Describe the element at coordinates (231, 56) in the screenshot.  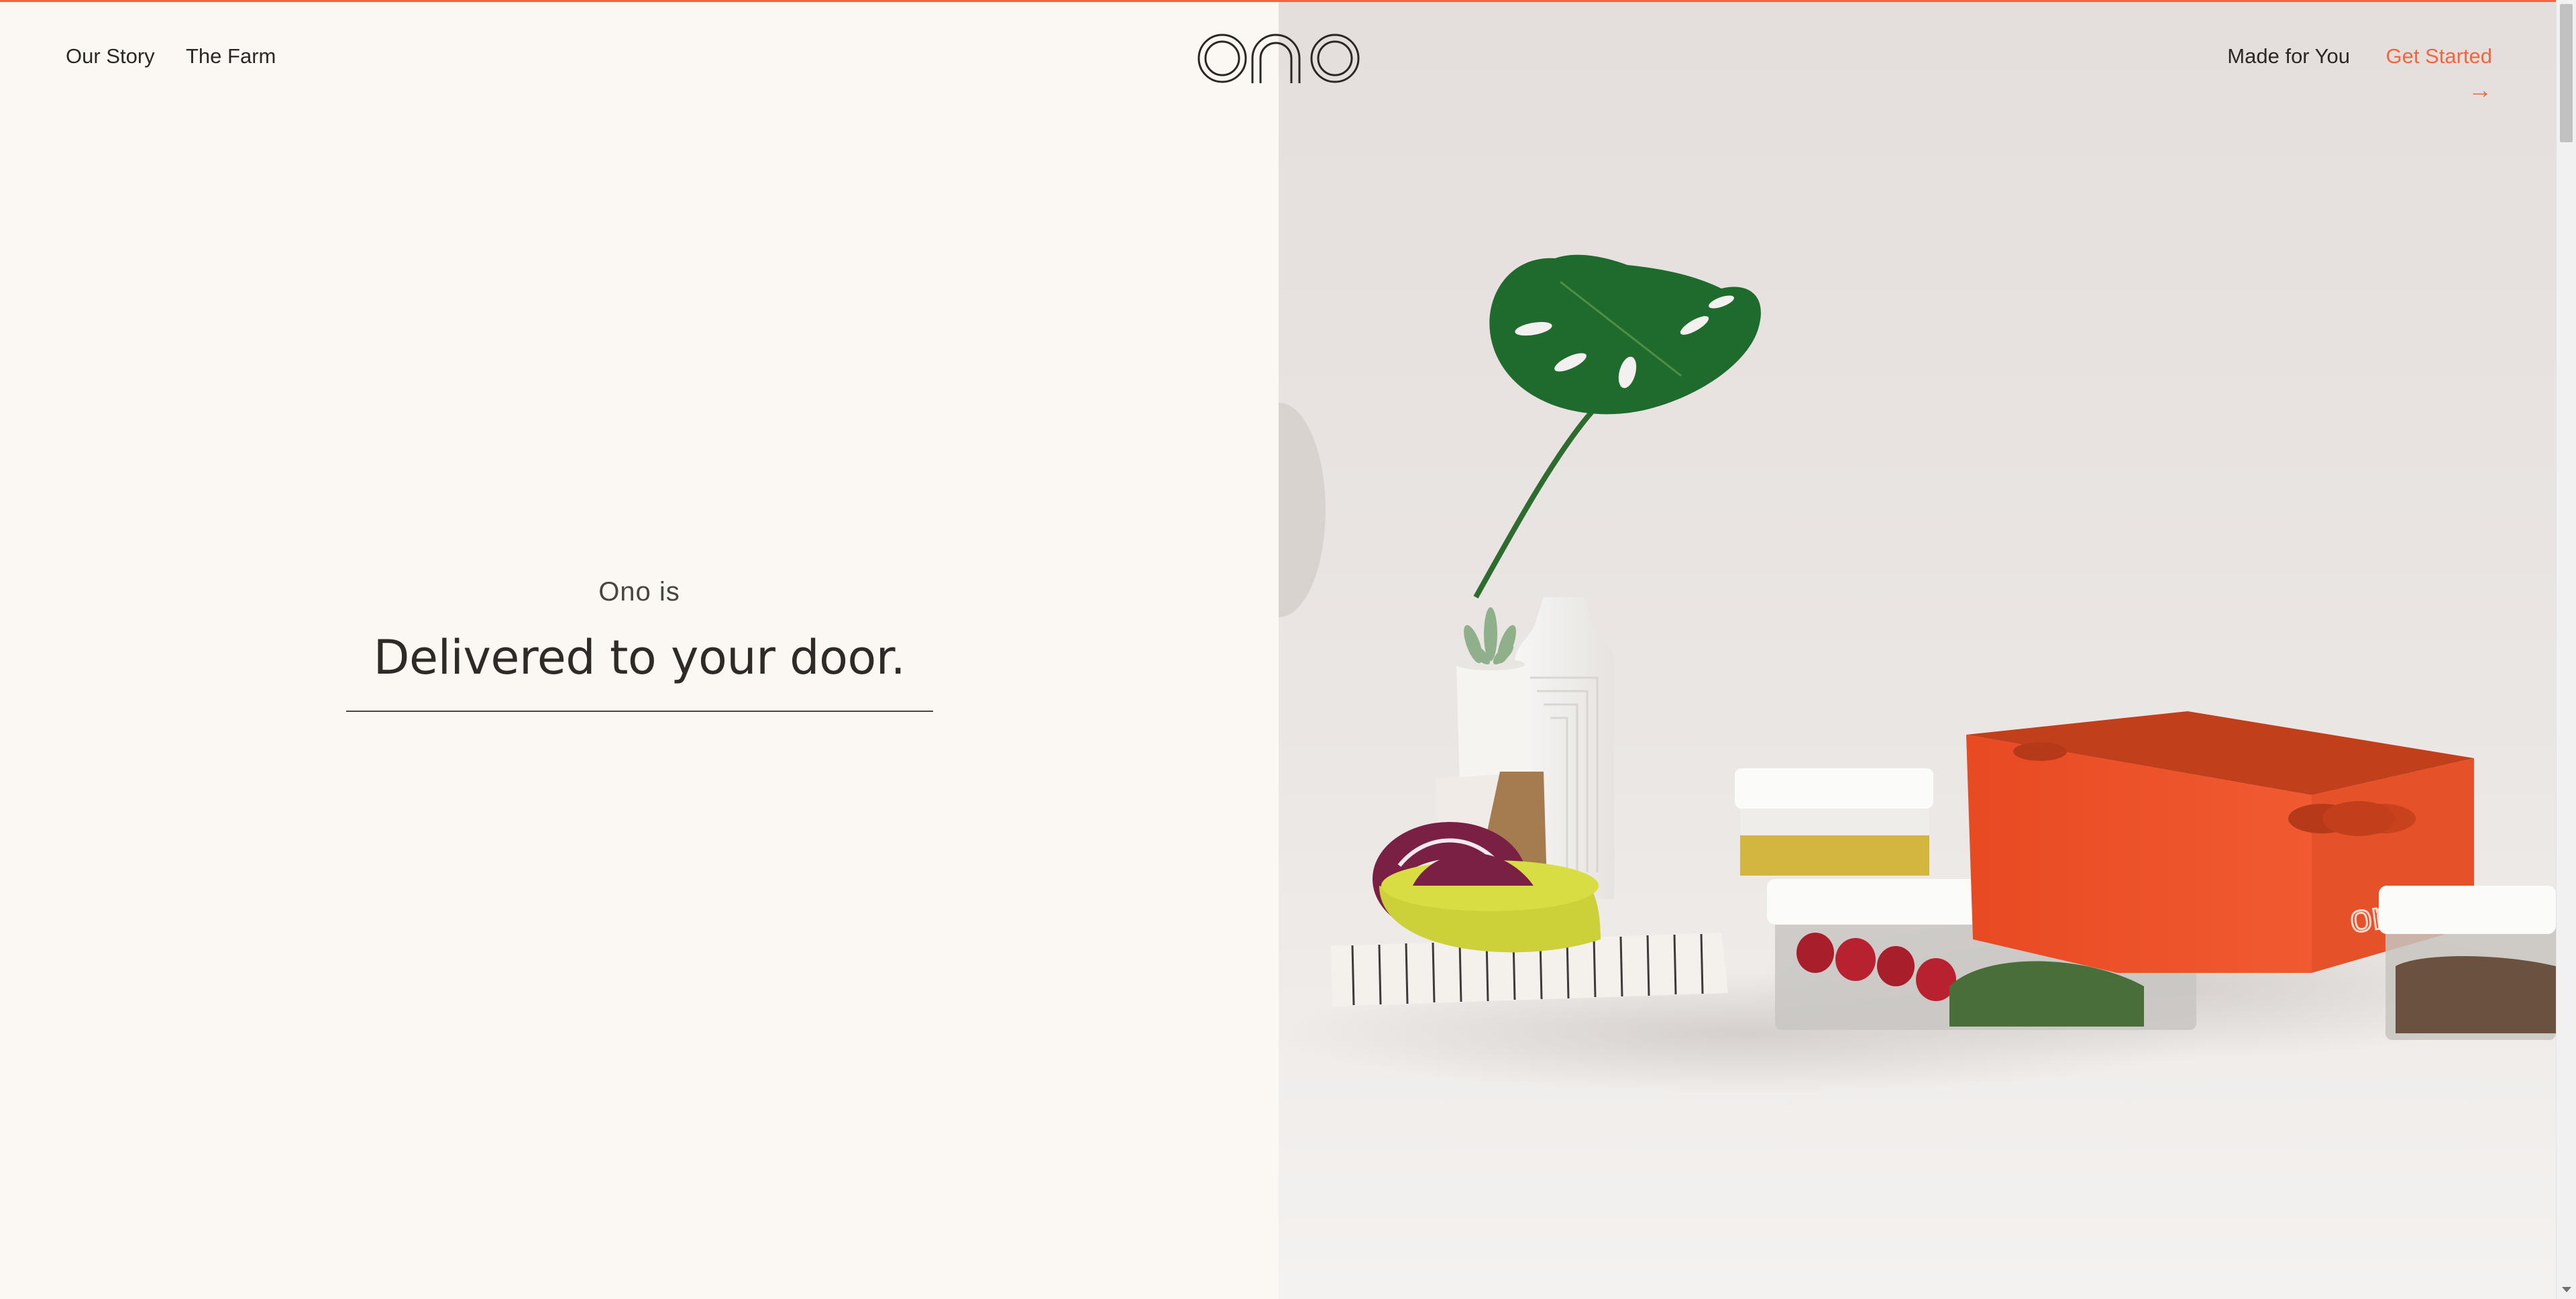
I see `nav-link-the-farm: The Farm` at that location.